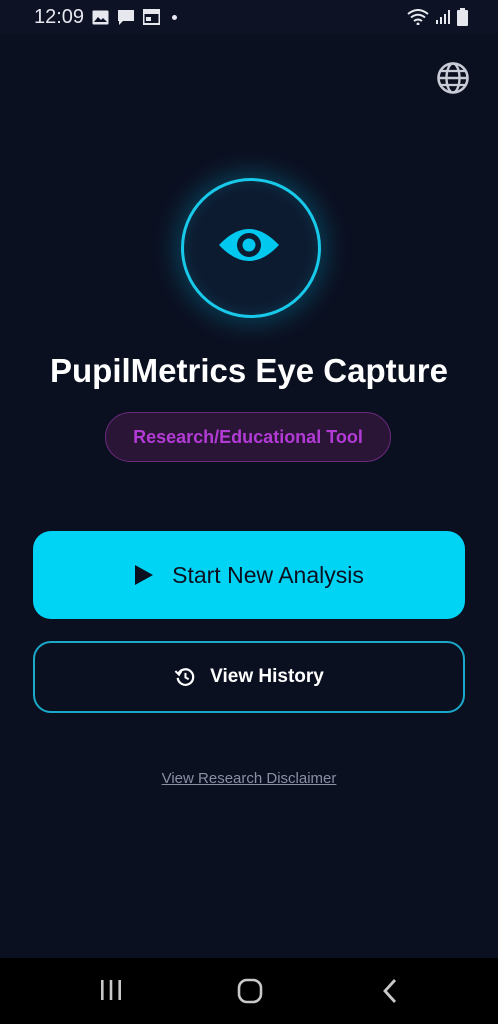  What do you see at coordinates (267, 676) in the screenshot?
I see `view-history-label: View History` at bounding box center [267, 676].